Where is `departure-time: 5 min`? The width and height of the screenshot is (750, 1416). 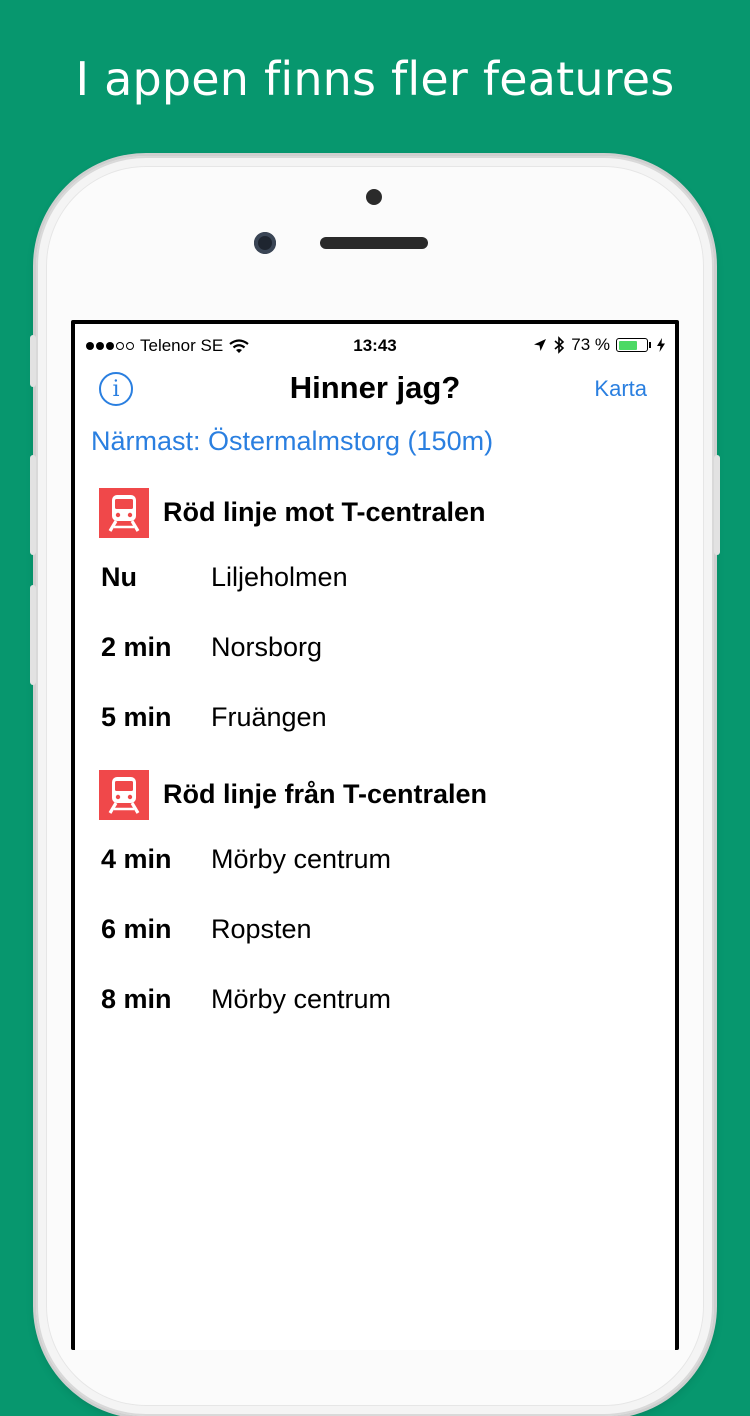 departure-time: 5 min is located at coordinates (136, 717).